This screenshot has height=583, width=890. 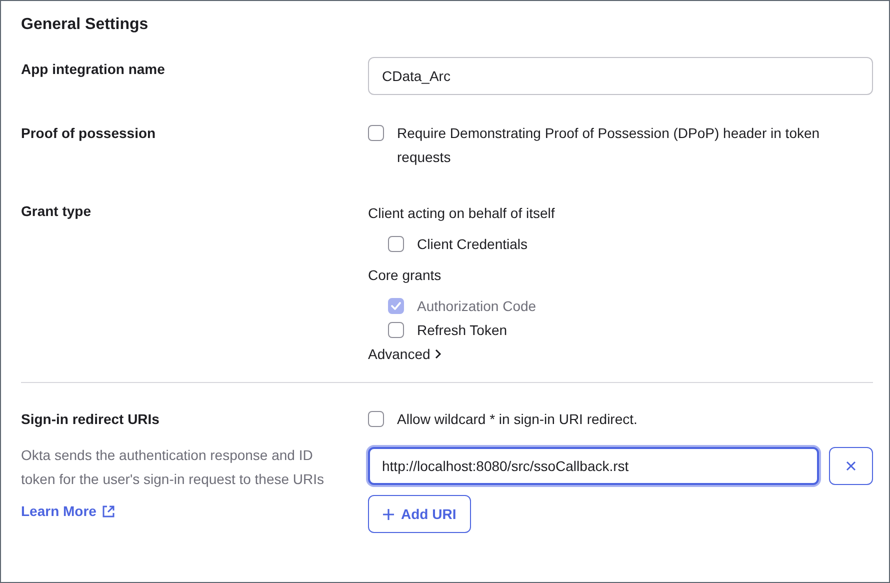 I want to click on uri-field: http://localhost:8080/src/ssoCallback.rst, so click(x=593, y=466).